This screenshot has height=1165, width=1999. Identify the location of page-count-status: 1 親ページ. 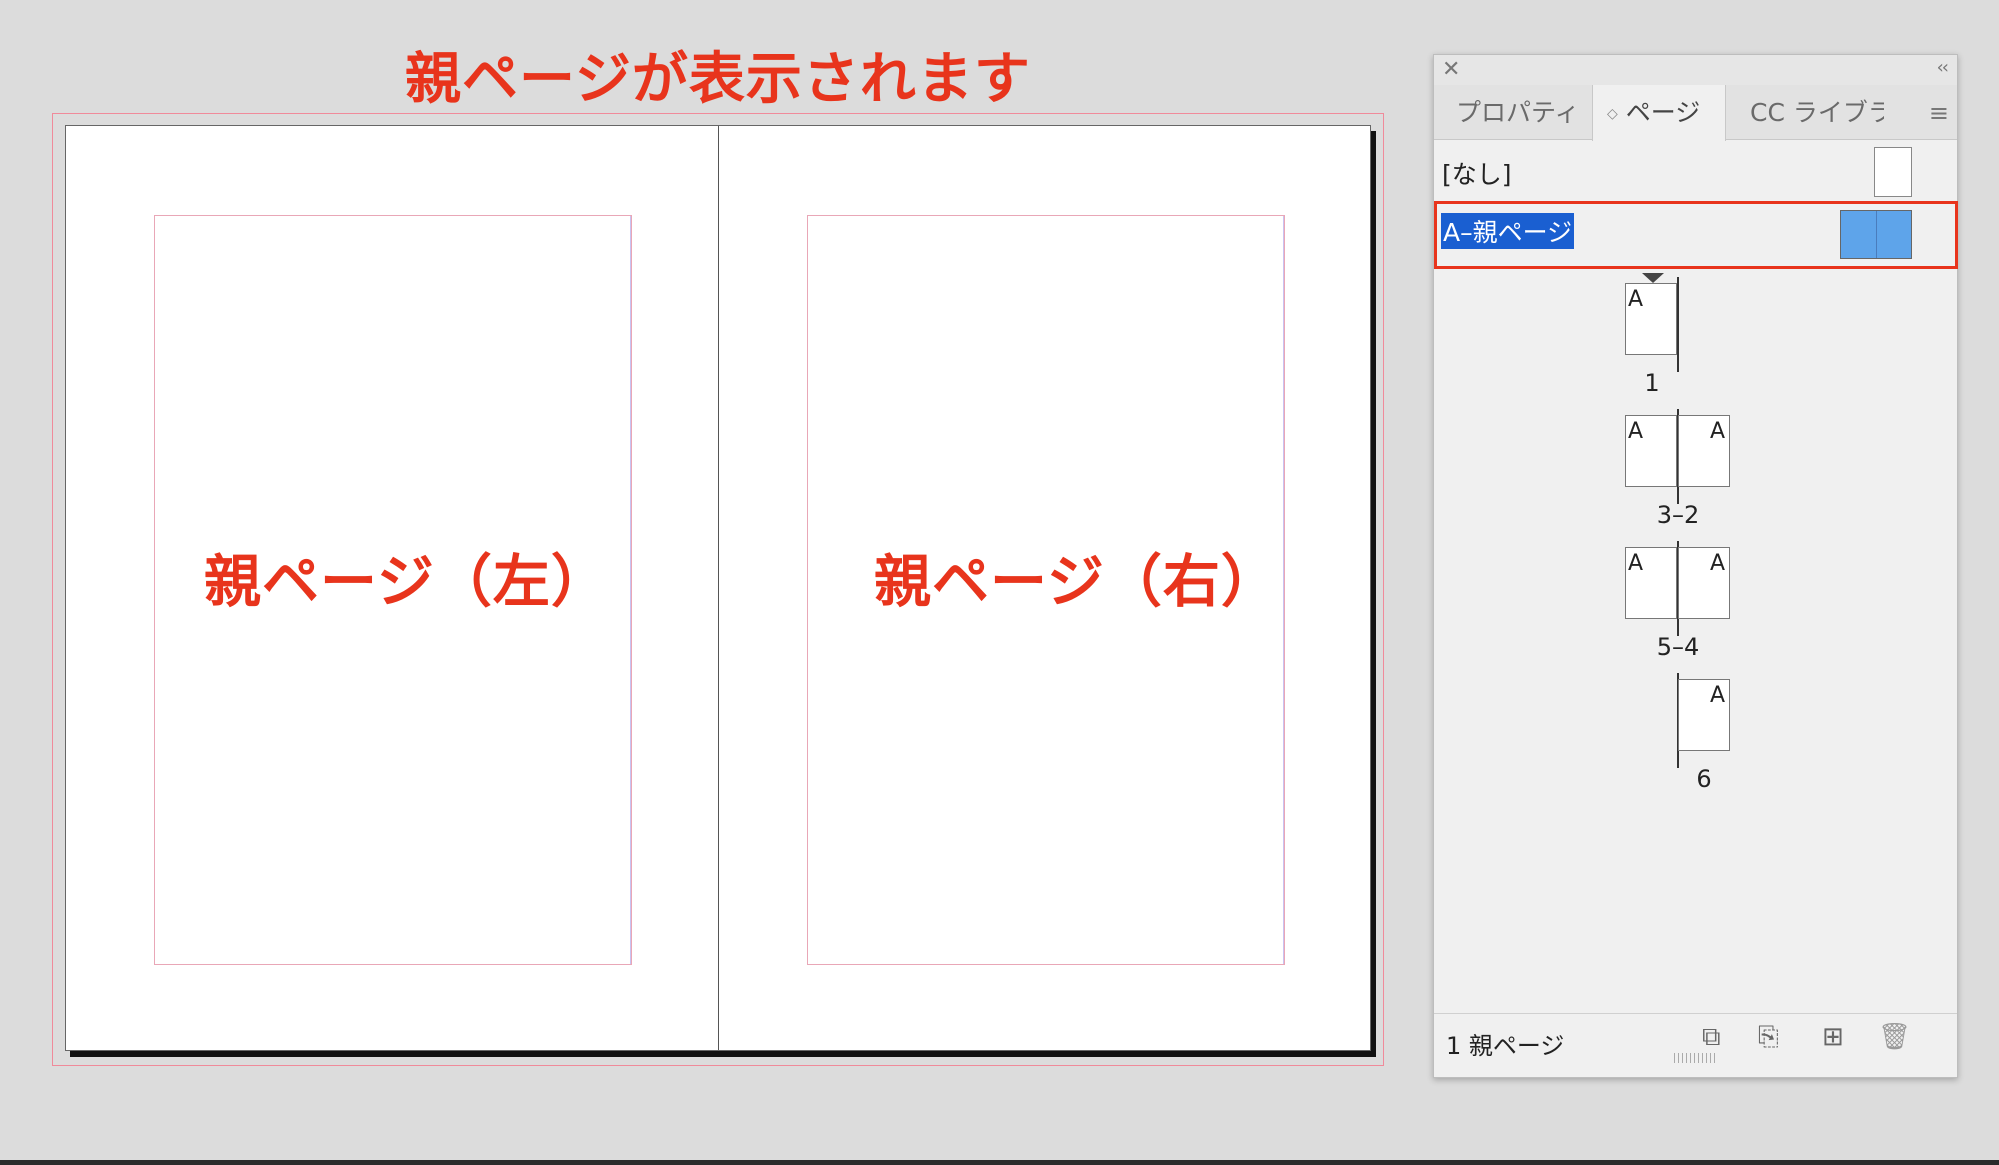
(1505, 1046).